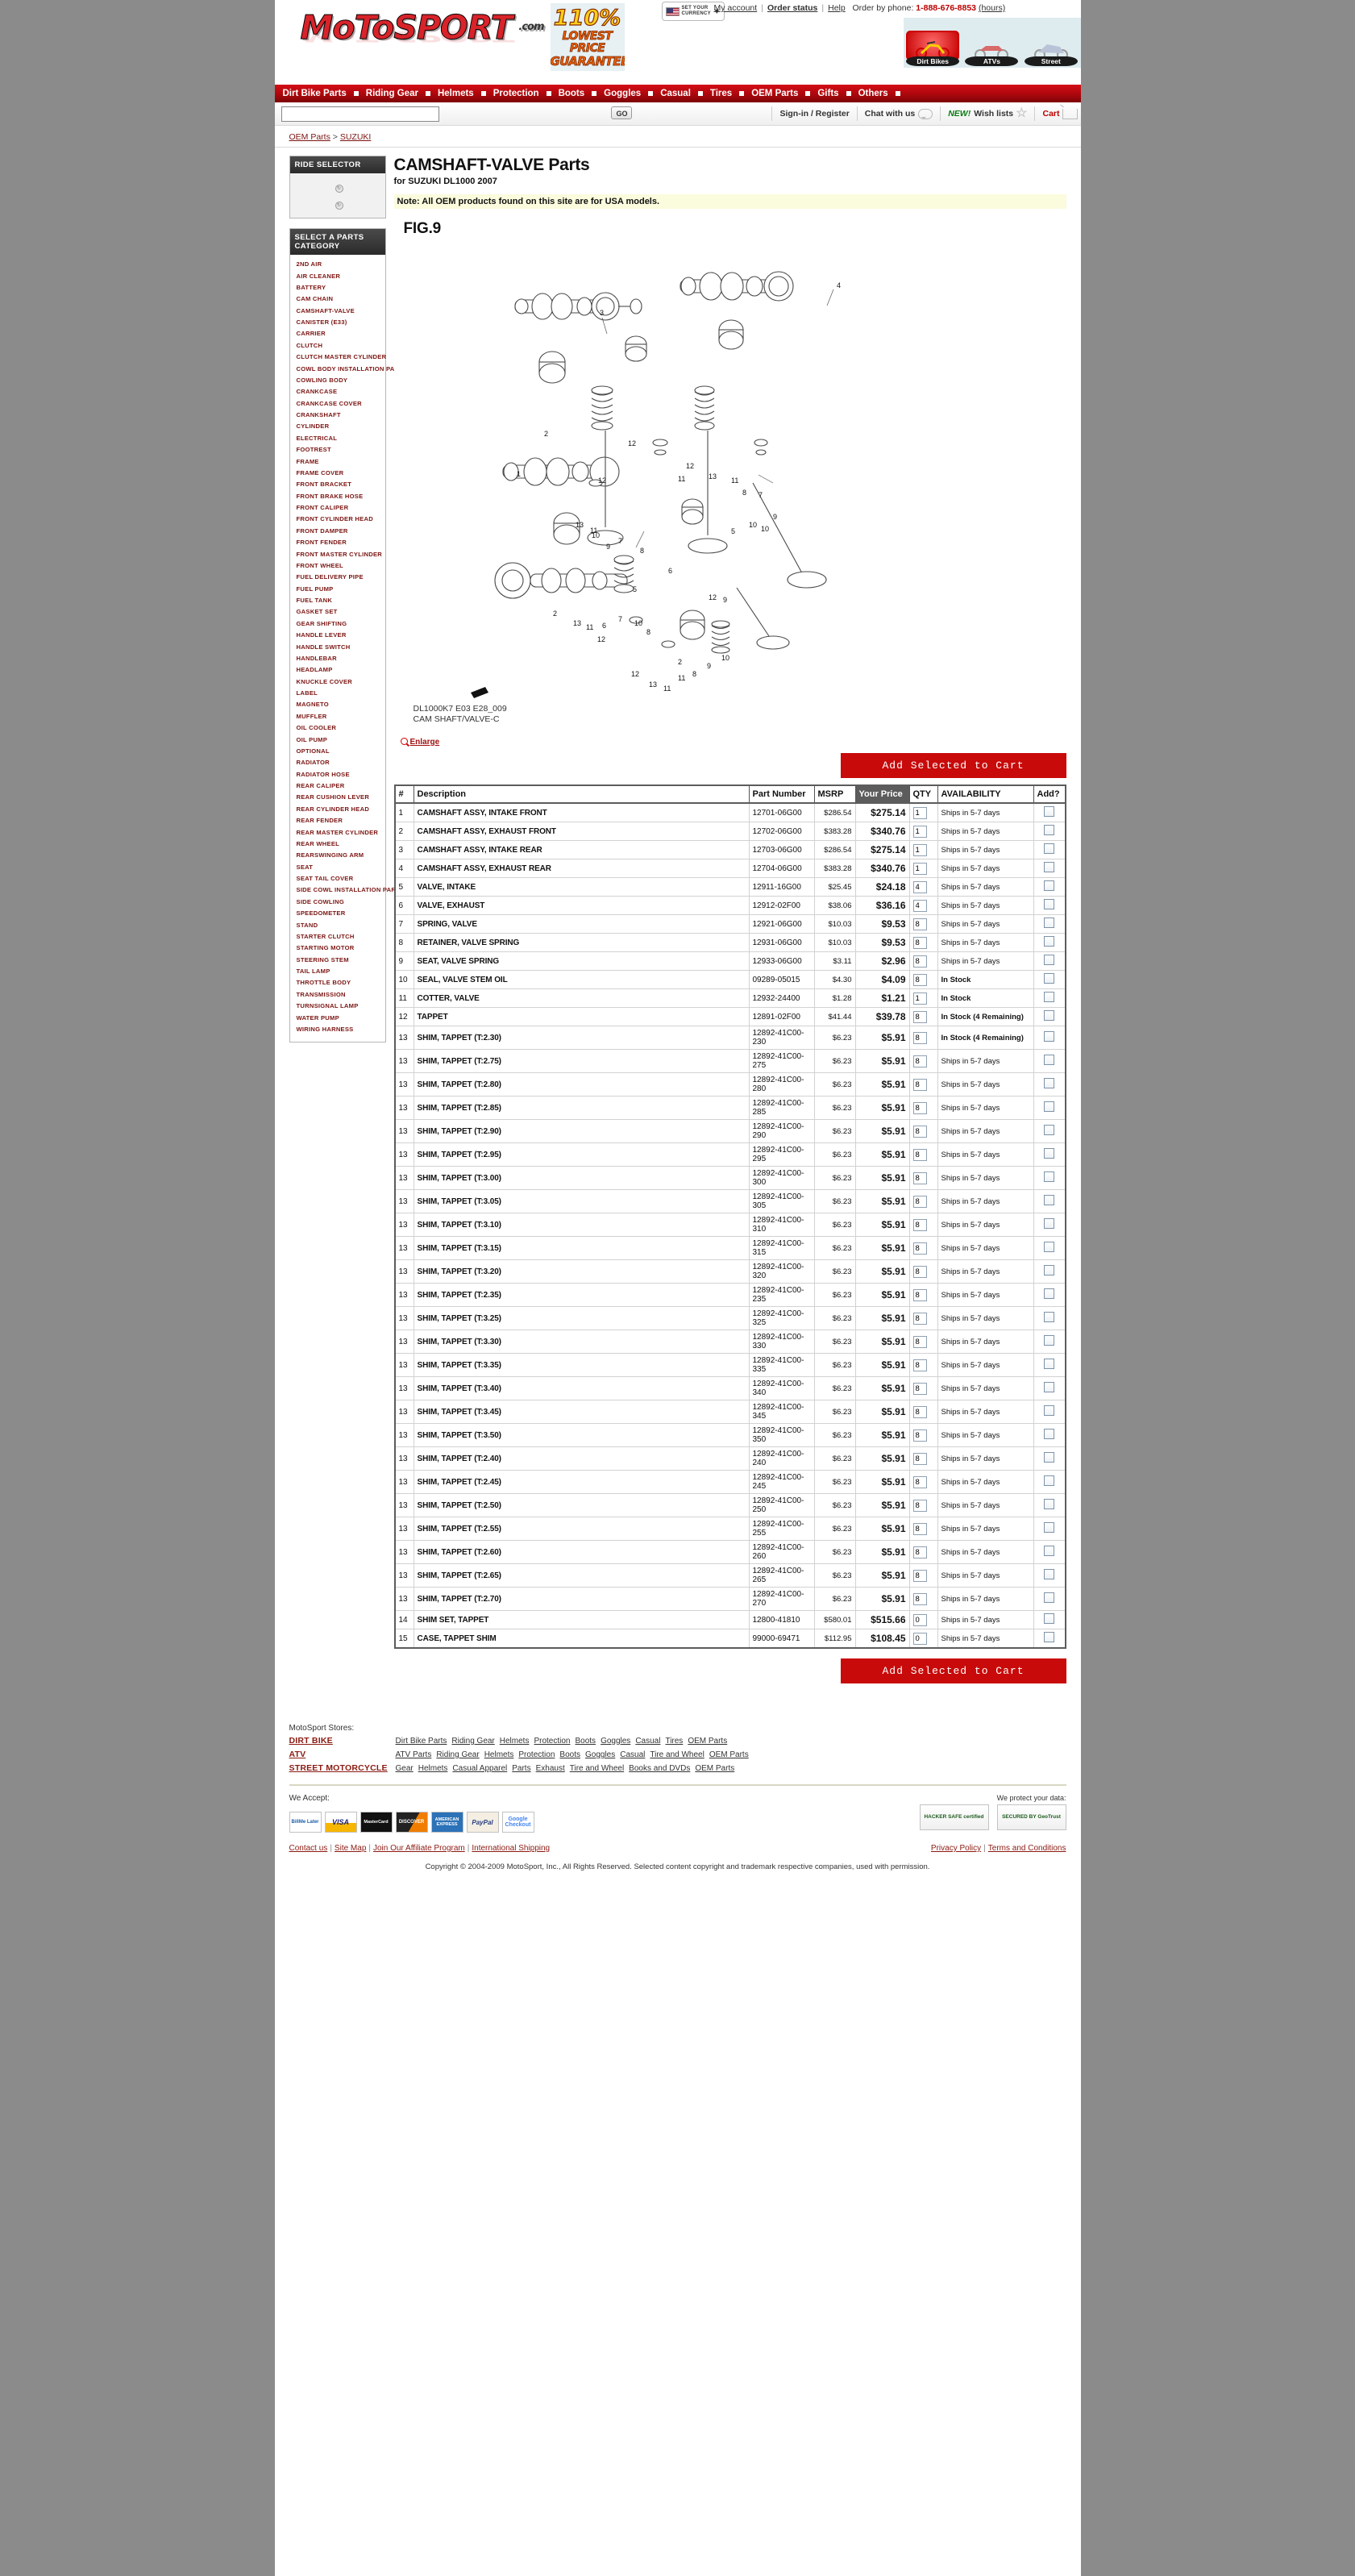  Describe the element at coordinates (339, 670) in the screenshot. I see `category-item-headlamp: HEADLAMP` at that location.